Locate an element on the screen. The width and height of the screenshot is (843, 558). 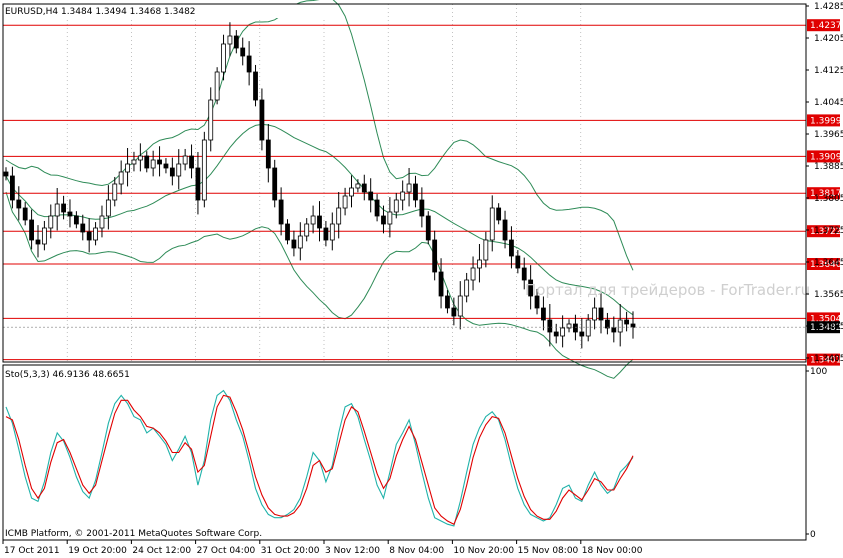
price-title: EURUSD,H4 1.3484 1.3494 1.3468 1.3482 is located at coordinates (100, 12).